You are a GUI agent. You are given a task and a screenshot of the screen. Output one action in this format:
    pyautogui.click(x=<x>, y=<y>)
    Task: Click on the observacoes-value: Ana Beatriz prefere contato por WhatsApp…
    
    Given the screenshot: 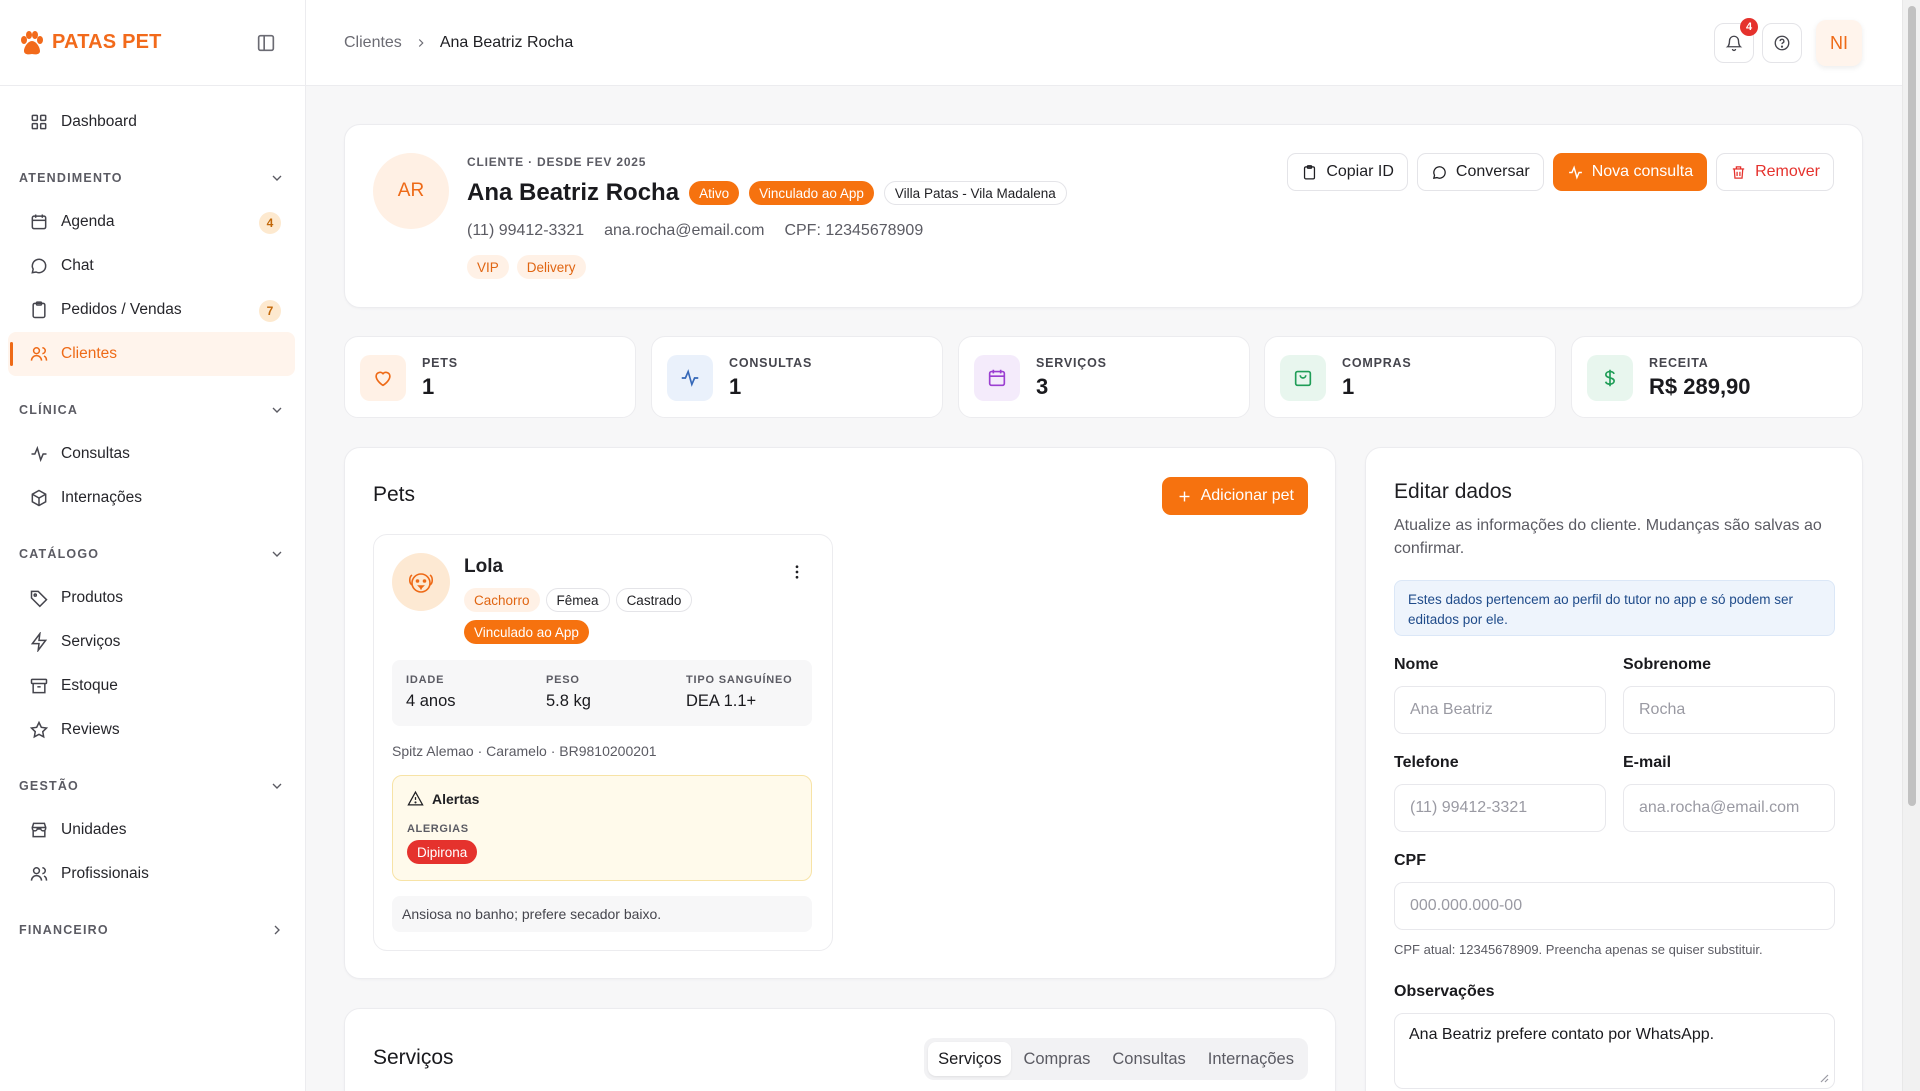 What is the action you would take?
    pyautogui.click(x=1562, y=1034)
    